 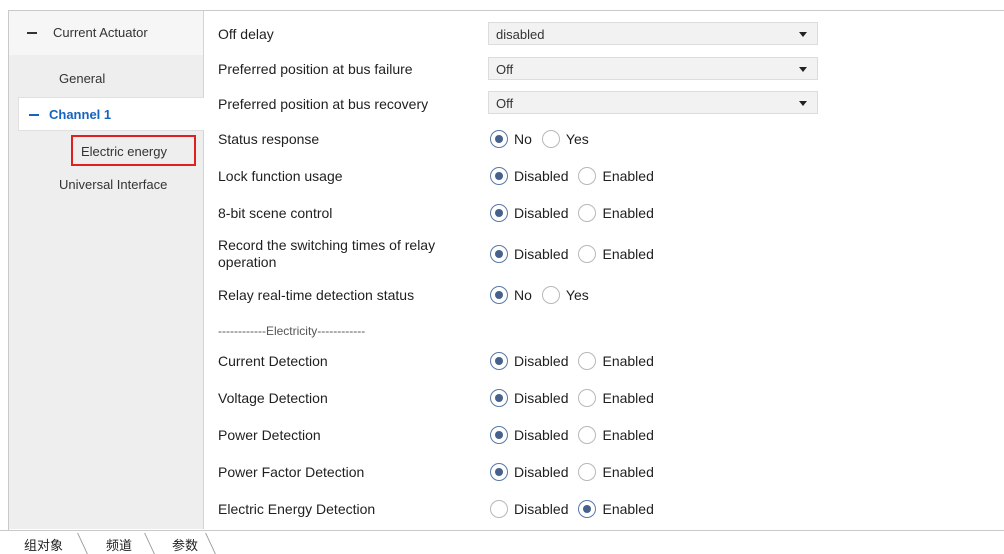 What do you see at coordinates (577, 436) in the screenshot?
I see `power-detection-radio-group: Disabled Enabled` at bounding box center [577, 436].